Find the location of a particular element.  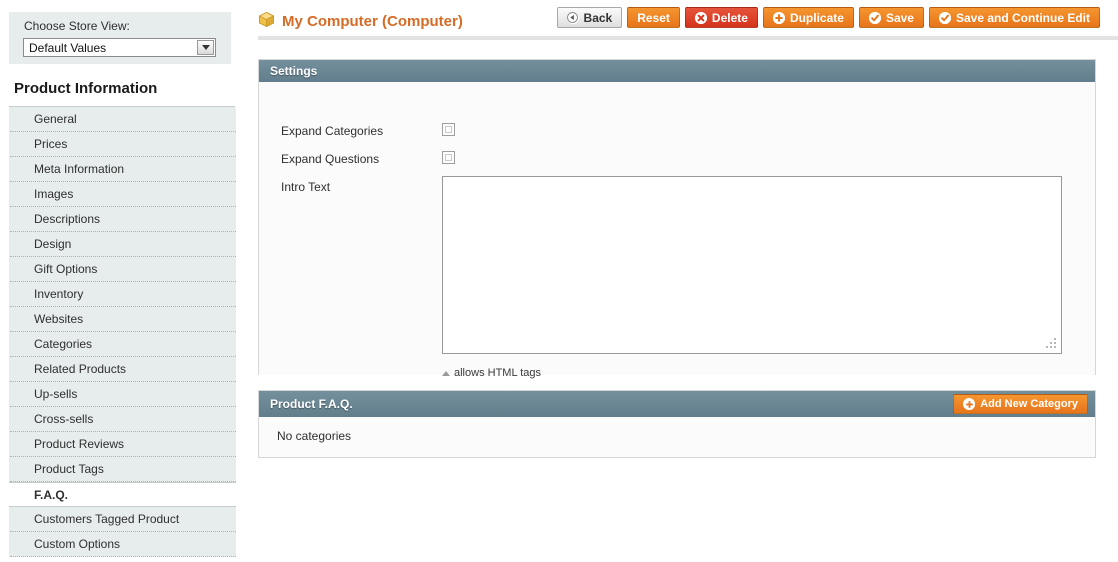

sidebar-item-label: Descriptions is located at coordinates (67, 219).